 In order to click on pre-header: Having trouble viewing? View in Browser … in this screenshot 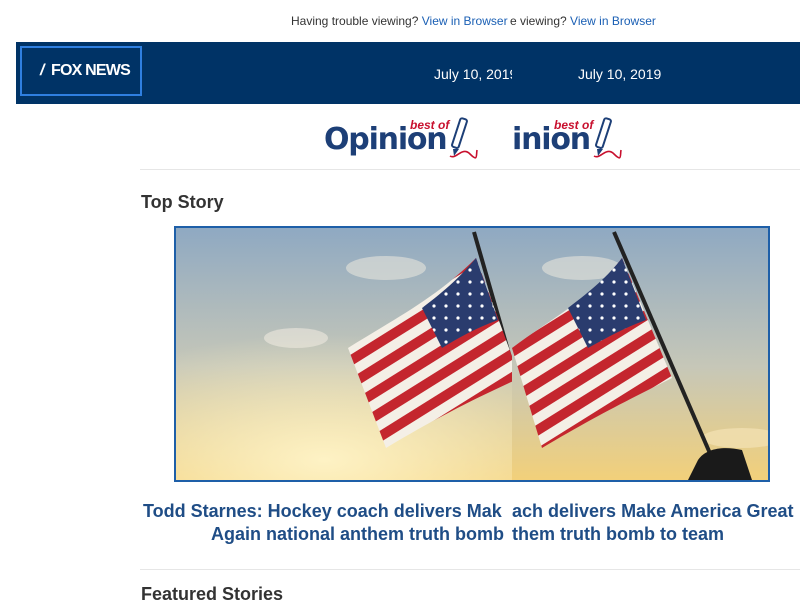, I will do `click(400, 21)`.